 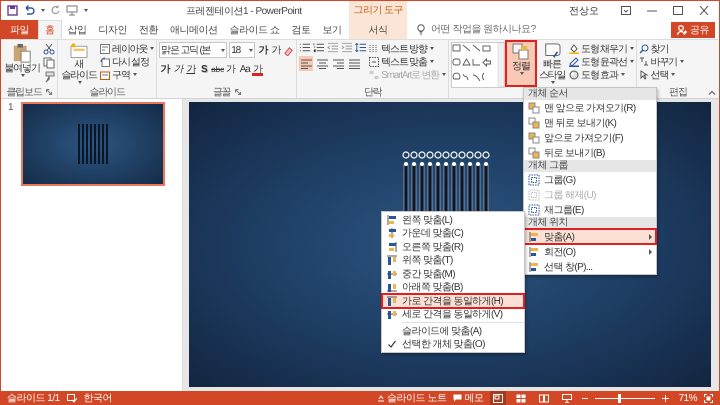 What do you see at coordinates (601, 61) in the screenshot?
I see `shape-outline-button: 도형 윤곽선` at bounding box center [601, 61].